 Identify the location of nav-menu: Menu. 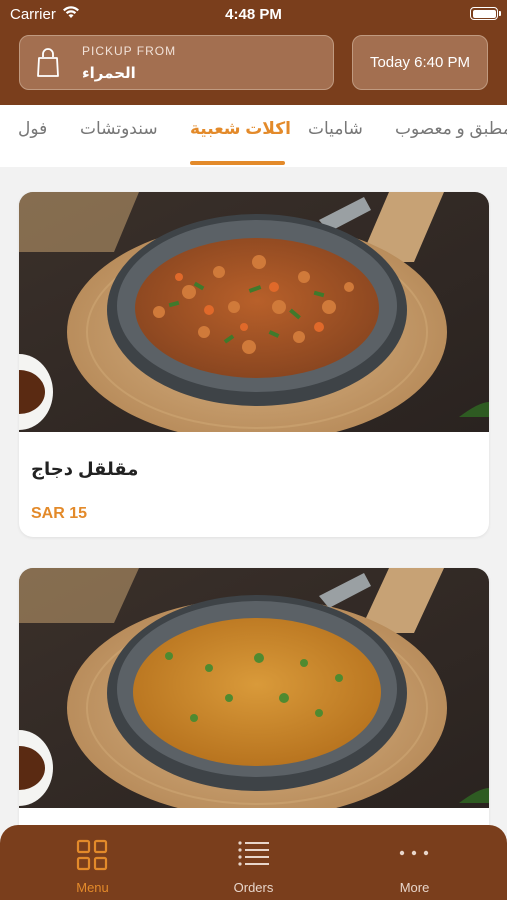
(92, 862).